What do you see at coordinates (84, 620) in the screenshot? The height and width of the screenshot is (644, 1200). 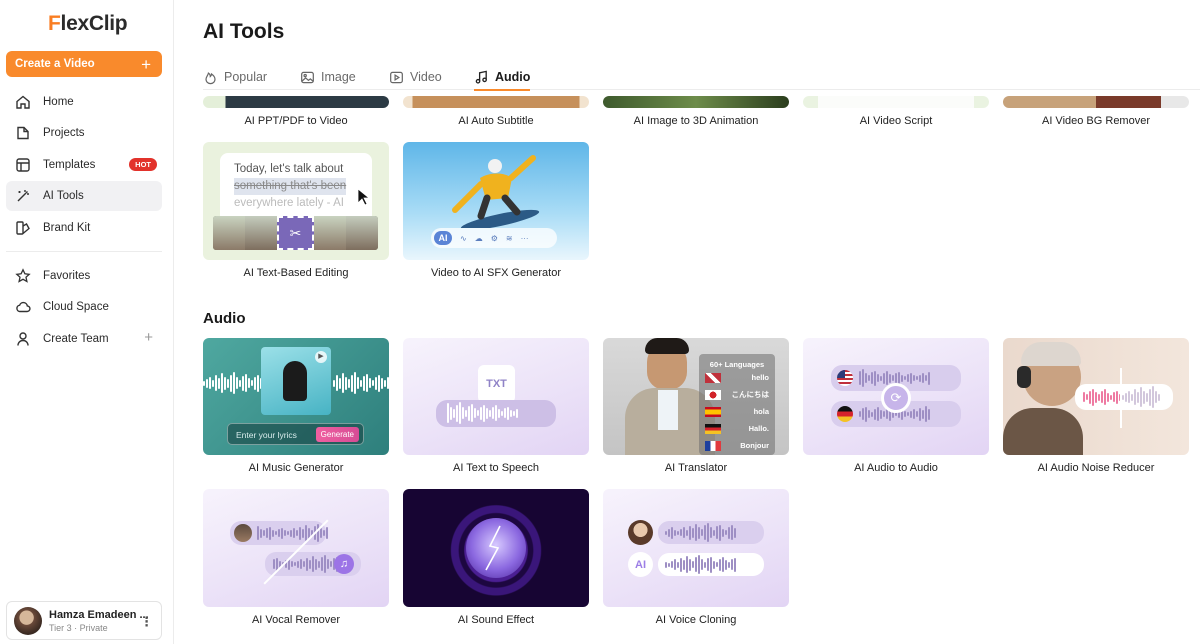 I see `user-account-card: Hamza Emadeen ... Tier 3 · Private ⋮` at bounding box center [84, 620].